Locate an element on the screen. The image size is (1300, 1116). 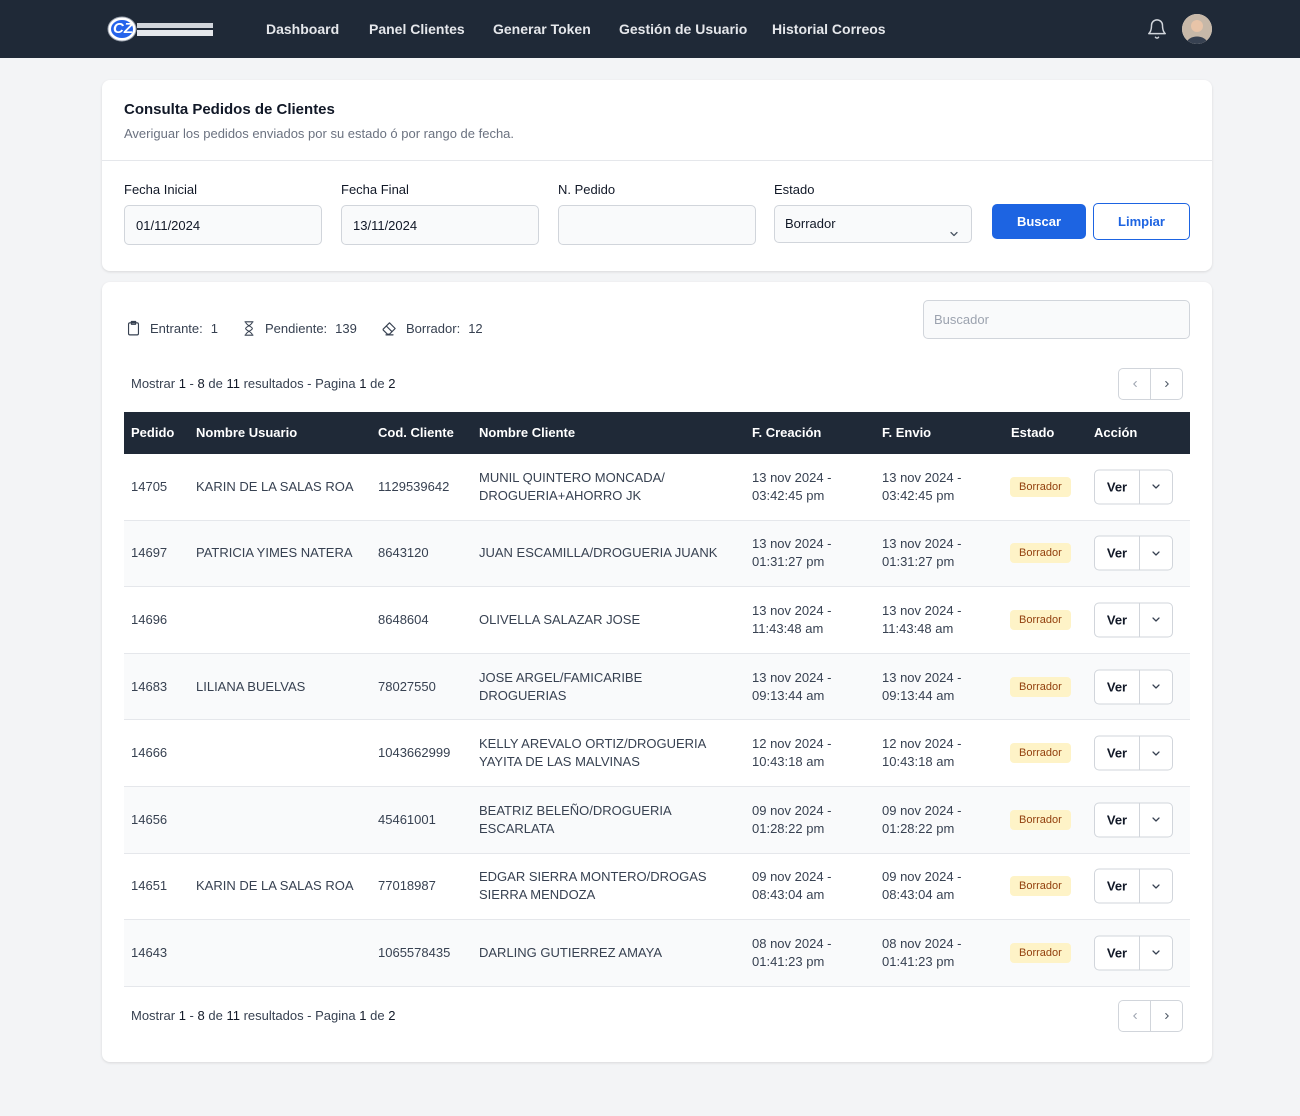
stat-entrante-label: Entrante: is located at coordinates (176, 328).